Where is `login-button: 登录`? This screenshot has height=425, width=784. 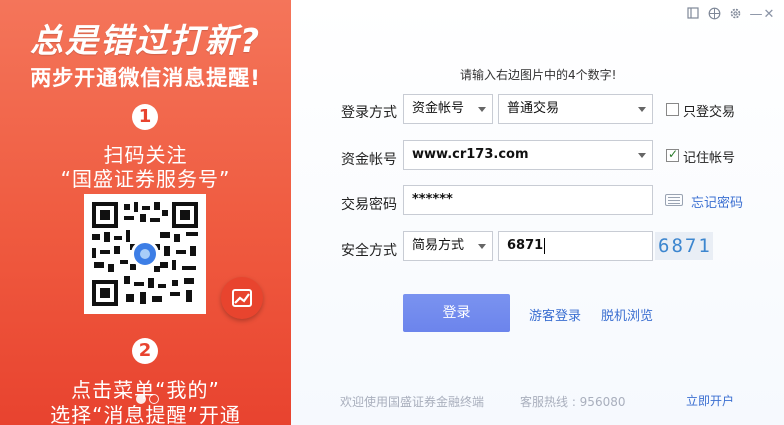 login-button: 登录 is located at coordinates (456, 313).